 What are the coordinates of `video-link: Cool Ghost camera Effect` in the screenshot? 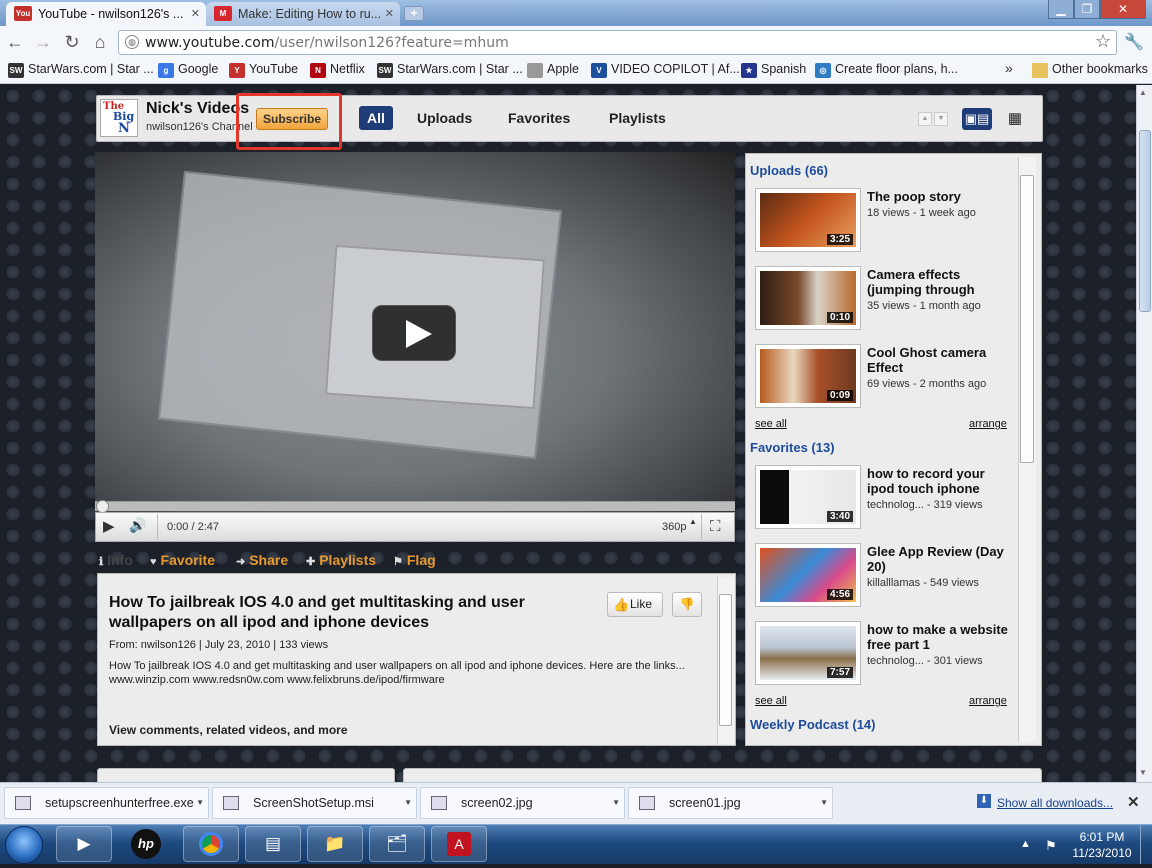 It's located at (939, 360).